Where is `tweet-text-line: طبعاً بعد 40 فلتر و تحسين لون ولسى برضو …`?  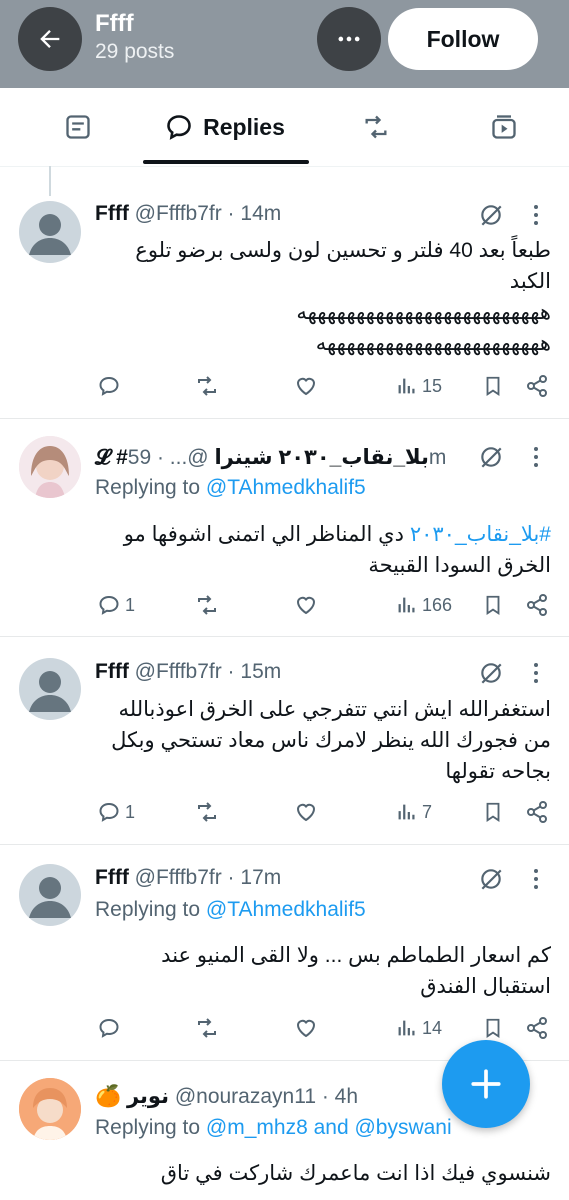
tweet-text-line: طبعاً بعد 40 فلتر و تحسين لون ولسى برضو … is located at coordinates (343, 250).